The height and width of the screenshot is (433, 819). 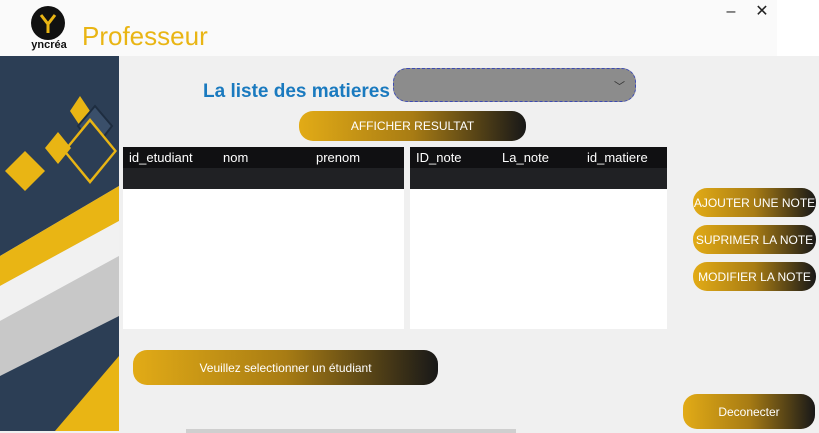 I want to click on subject-select: ﹀, so click(x=514, y=85).